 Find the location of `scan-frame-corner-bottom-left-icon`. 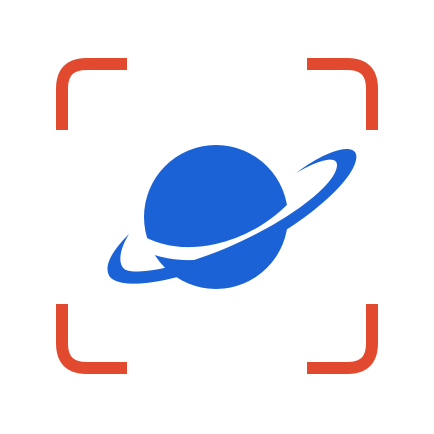

scan-frame-corner-bottom-left-icon is located at coordinates (91, 339).